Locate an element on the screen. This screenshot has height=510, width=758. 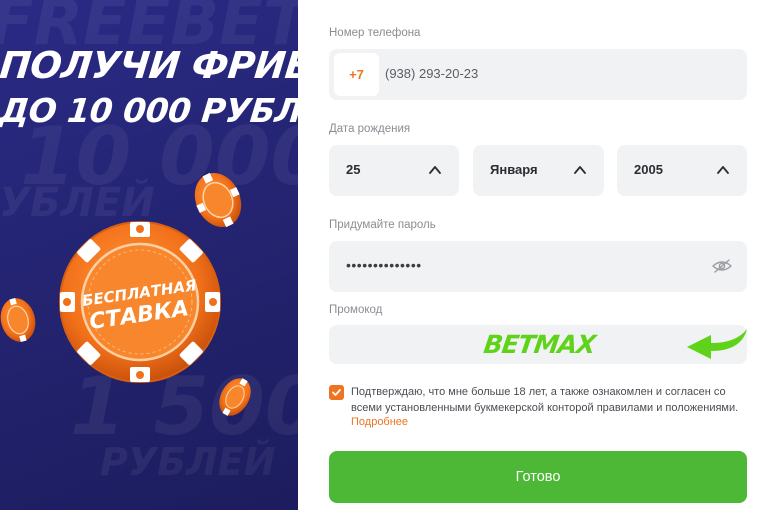
birth-year-select: 2005 is located at coordinates (682, 170).